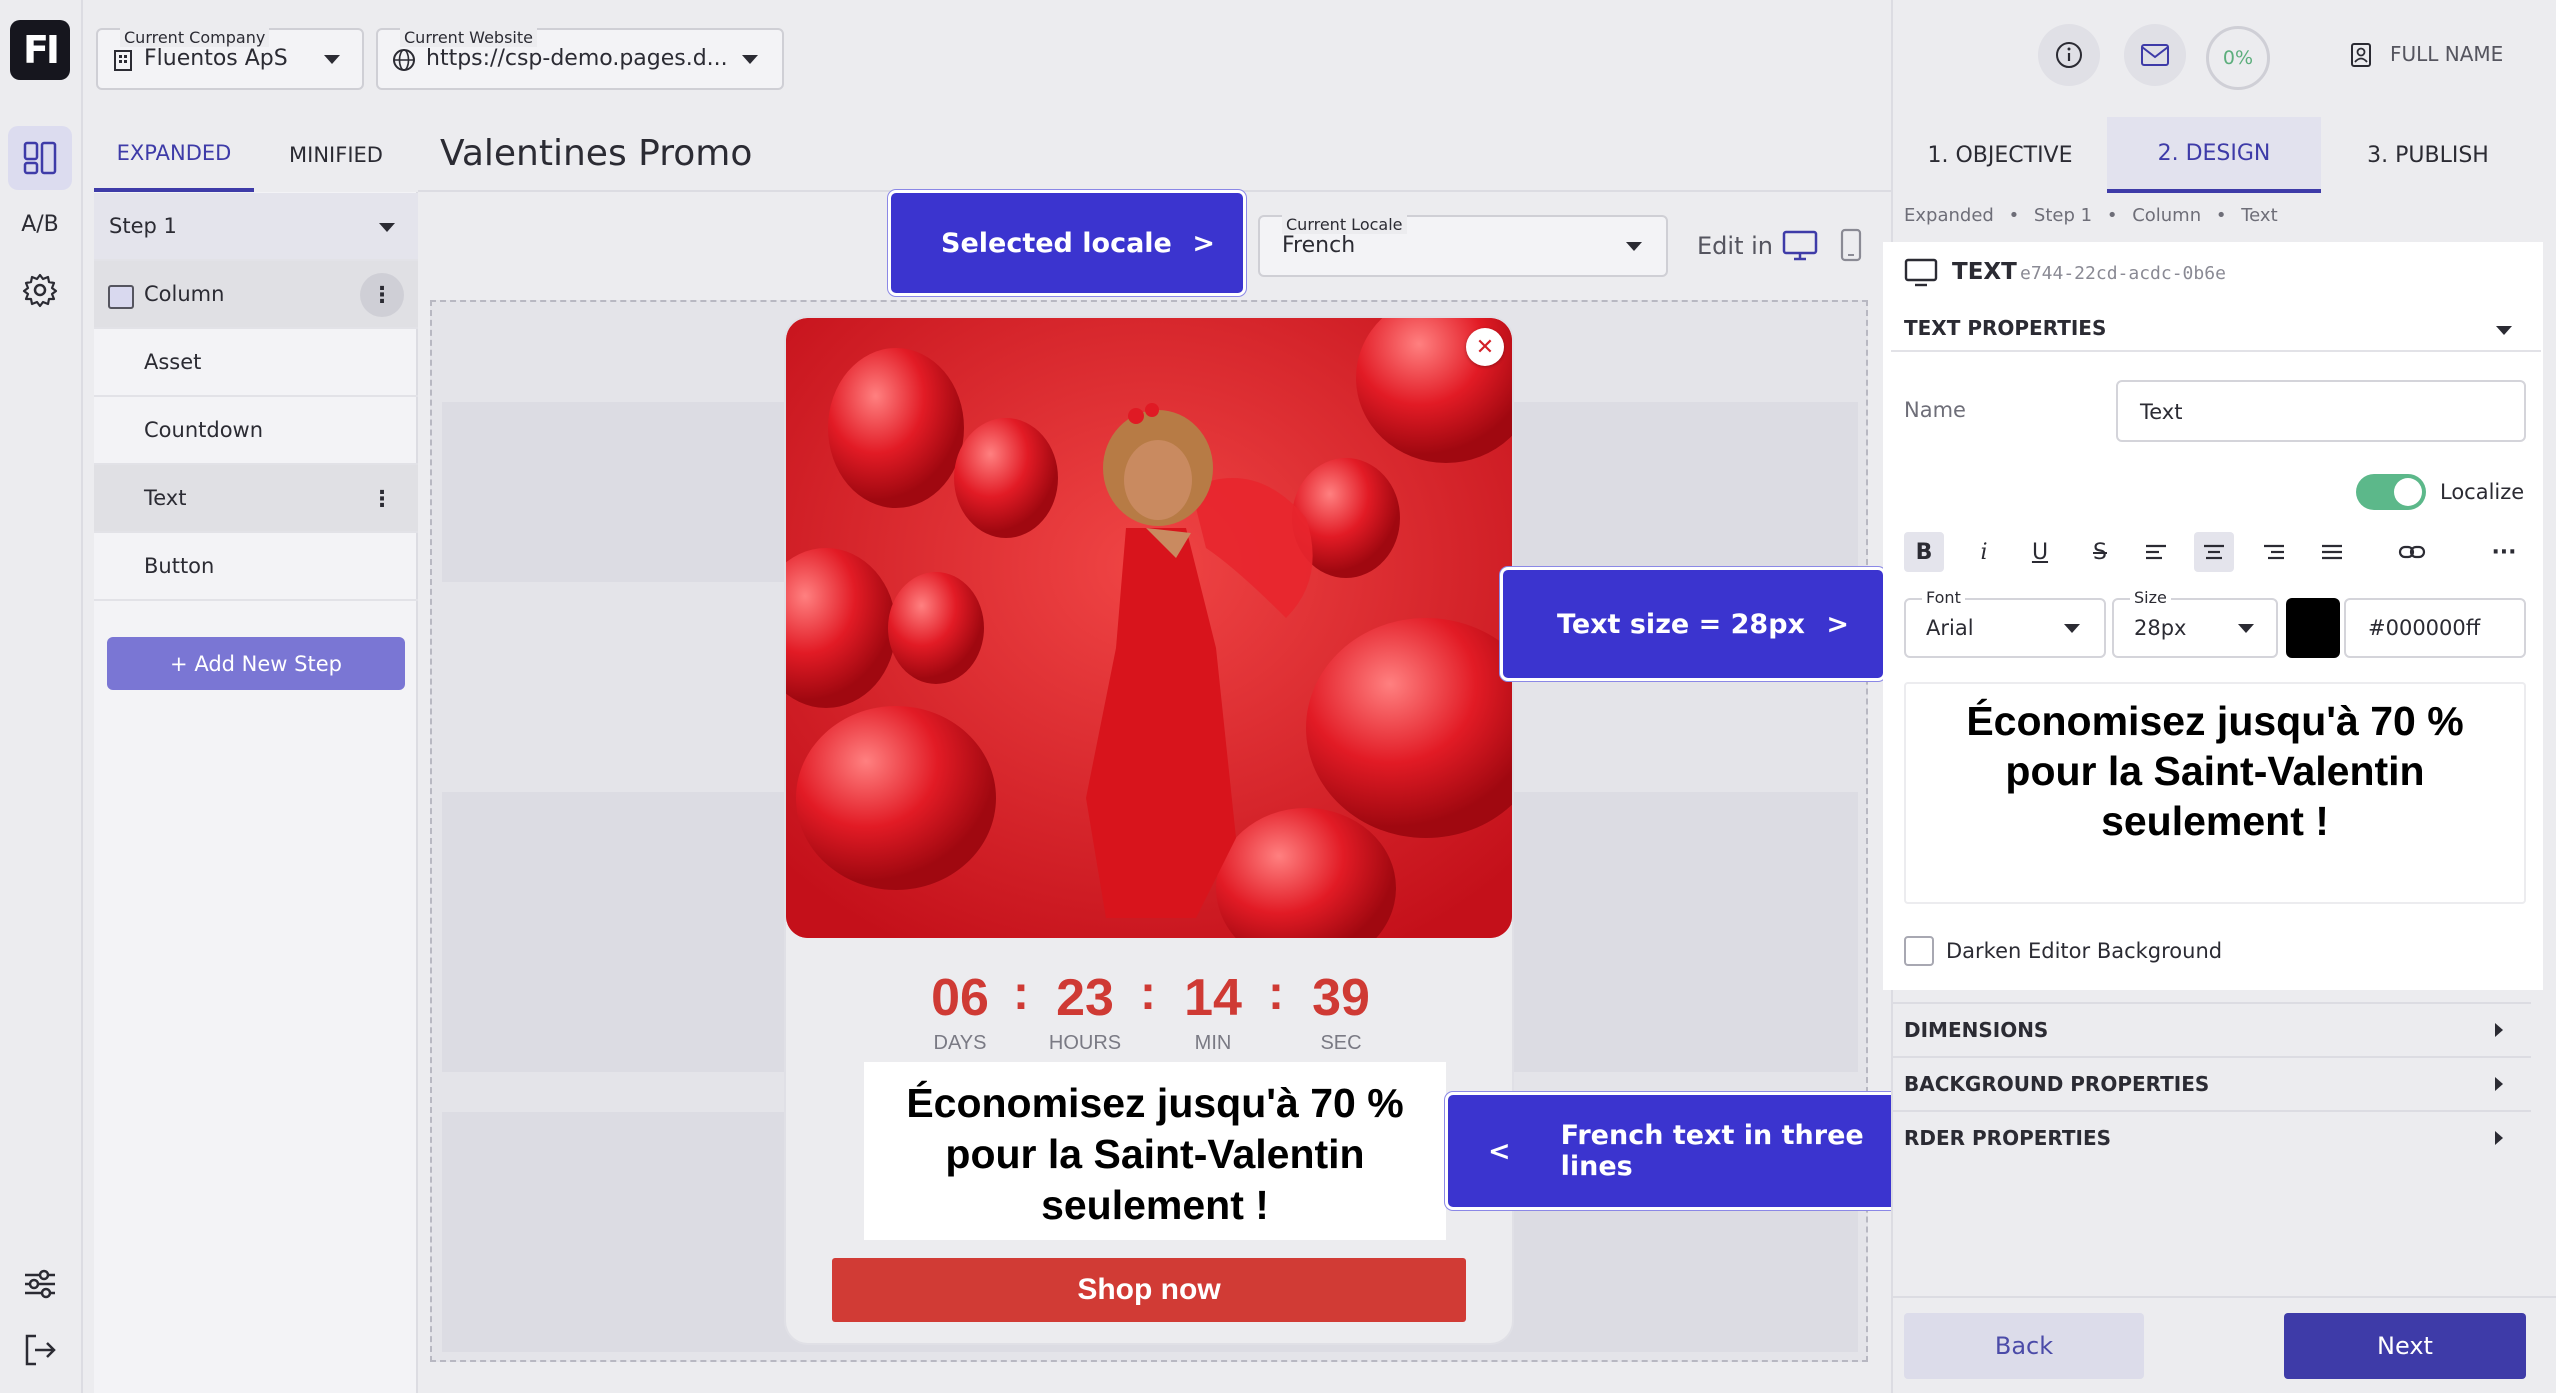 The width and height of the screenshot is (2556, 1393). I want to click on column-checkbox, so click(121, 297).